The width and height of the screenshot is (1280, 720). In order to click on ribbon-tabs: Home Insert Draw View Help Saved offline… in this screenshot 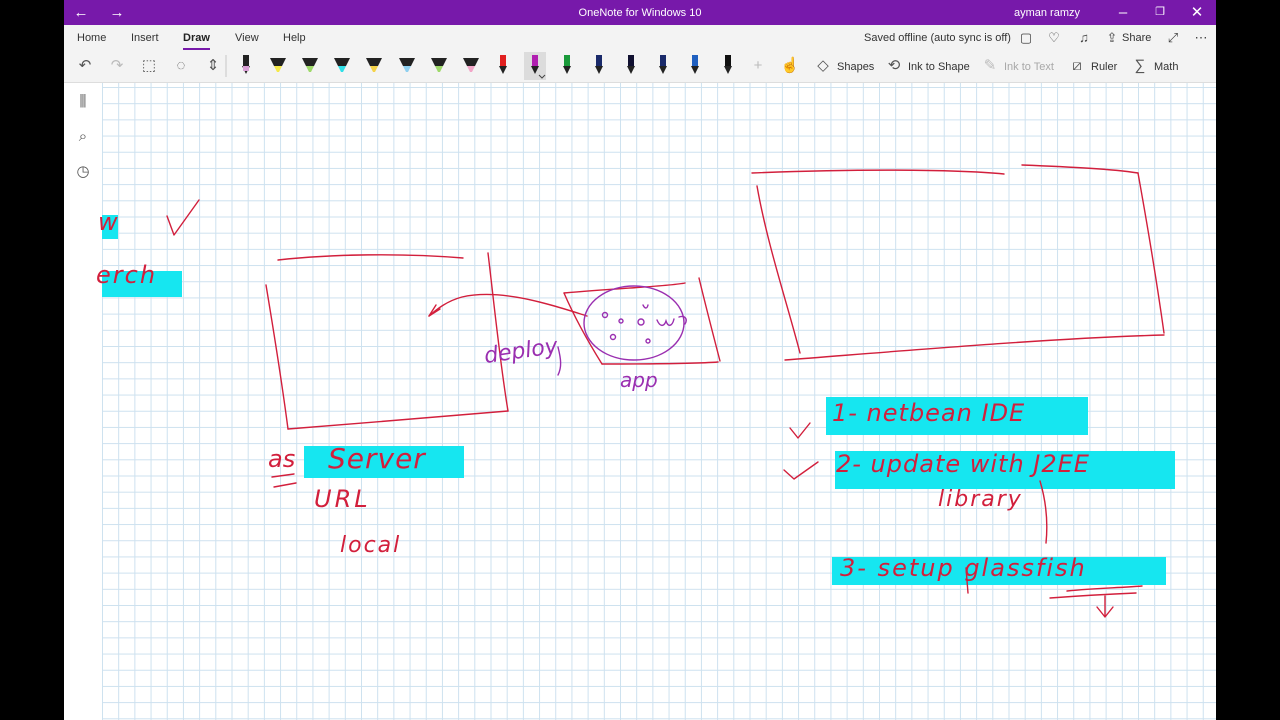, I will do `click(640, 37)`.